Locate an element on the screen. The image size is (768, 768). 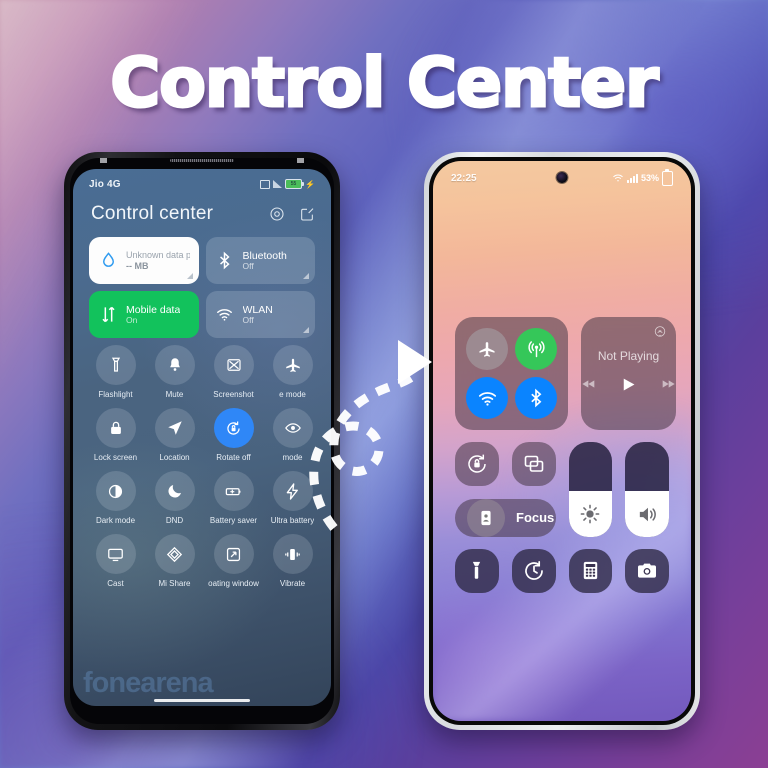
card-title: Unknown data plan is located at coordinates (158, 255).